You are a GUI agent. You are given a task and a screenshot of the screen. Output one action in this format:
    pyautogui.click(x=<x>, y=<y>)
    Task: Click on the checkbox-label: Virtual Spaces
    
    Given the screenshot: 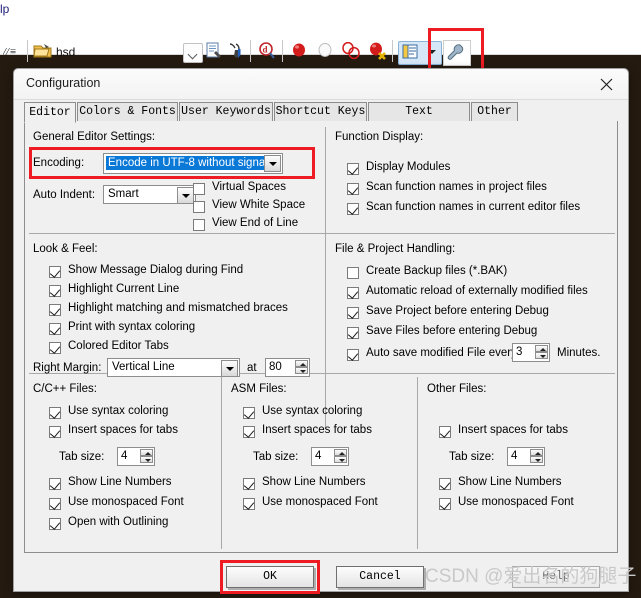 What is the action you would take?
    pyautogui.click(x=249, y=187)
    